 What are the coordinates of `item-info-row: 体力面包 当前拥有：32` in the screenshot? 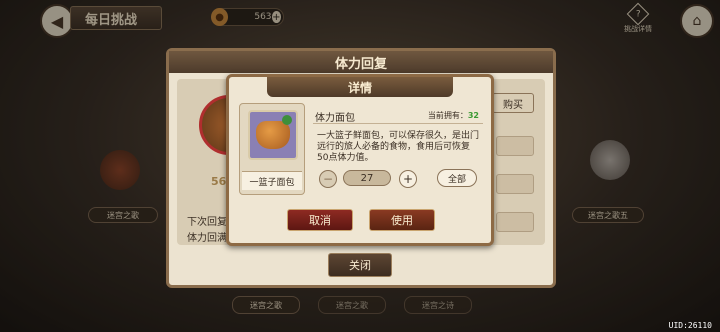 It's located at (398, 115).